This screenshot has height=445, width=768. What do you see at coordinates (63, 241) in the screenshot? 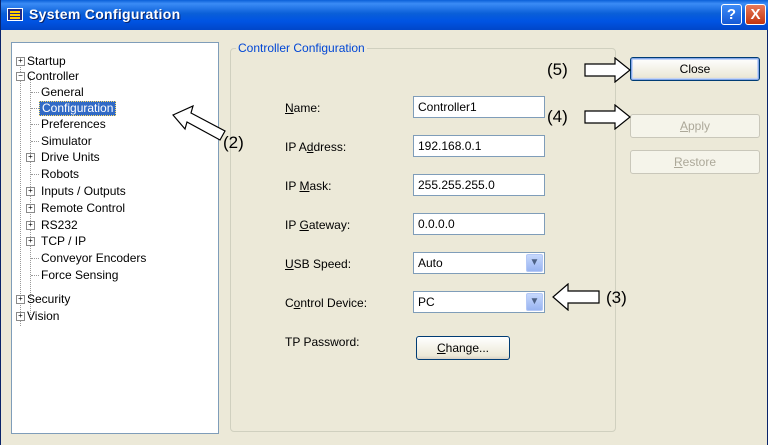
I see `tree-item-tcpip: TCP / IP` at bounding box center [63, 241].